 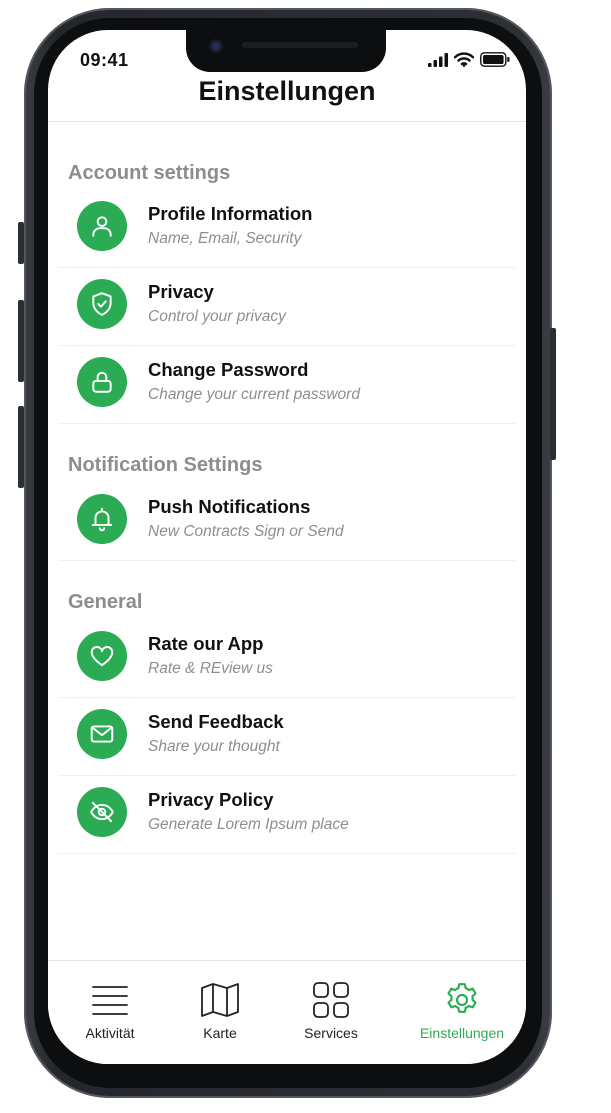 I want to click on settings-item-subtitle: New Contracts Sign or Send, so click(x=246, y=531).